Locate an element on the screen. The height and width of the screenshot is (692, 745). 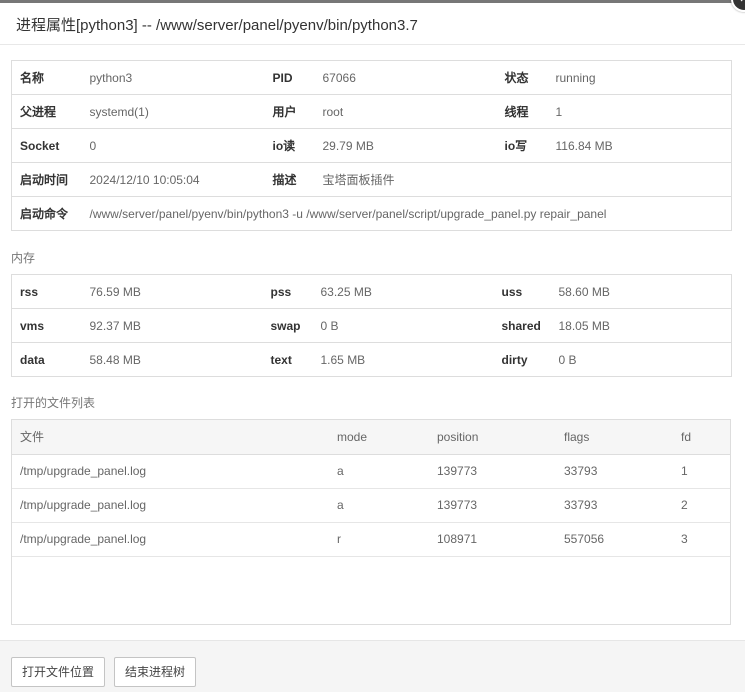
table-row: /tmp/upgrade_panel.log r 108971 557056 3 is located at coordinates (371, 539).